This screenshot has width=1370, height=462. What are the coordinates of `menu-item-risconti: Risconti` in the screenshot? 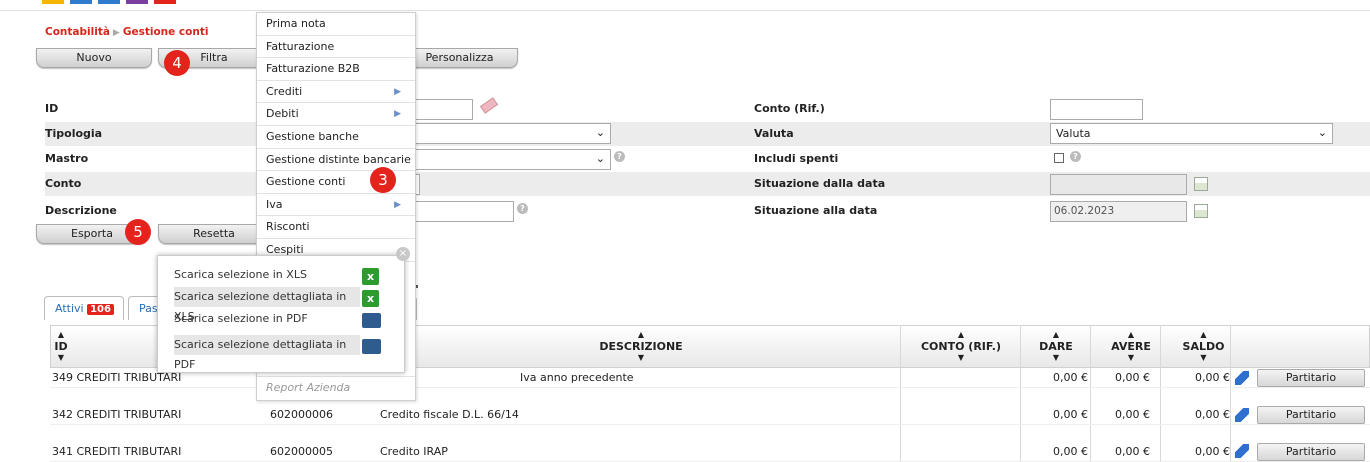 It's located at (336, 227).